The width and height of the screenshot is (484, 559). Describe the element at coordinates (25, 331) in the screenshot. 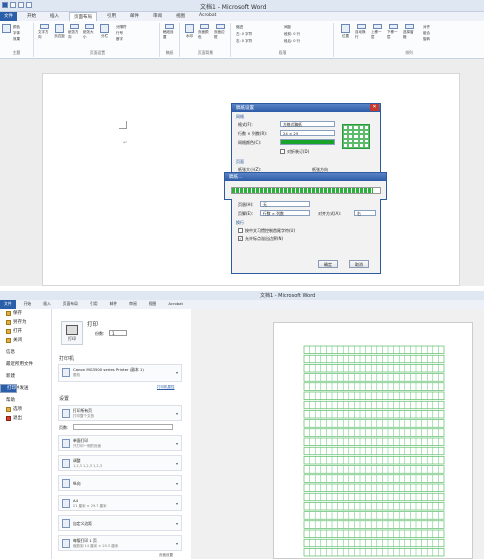

I see `menu-open: 打开` at that location.